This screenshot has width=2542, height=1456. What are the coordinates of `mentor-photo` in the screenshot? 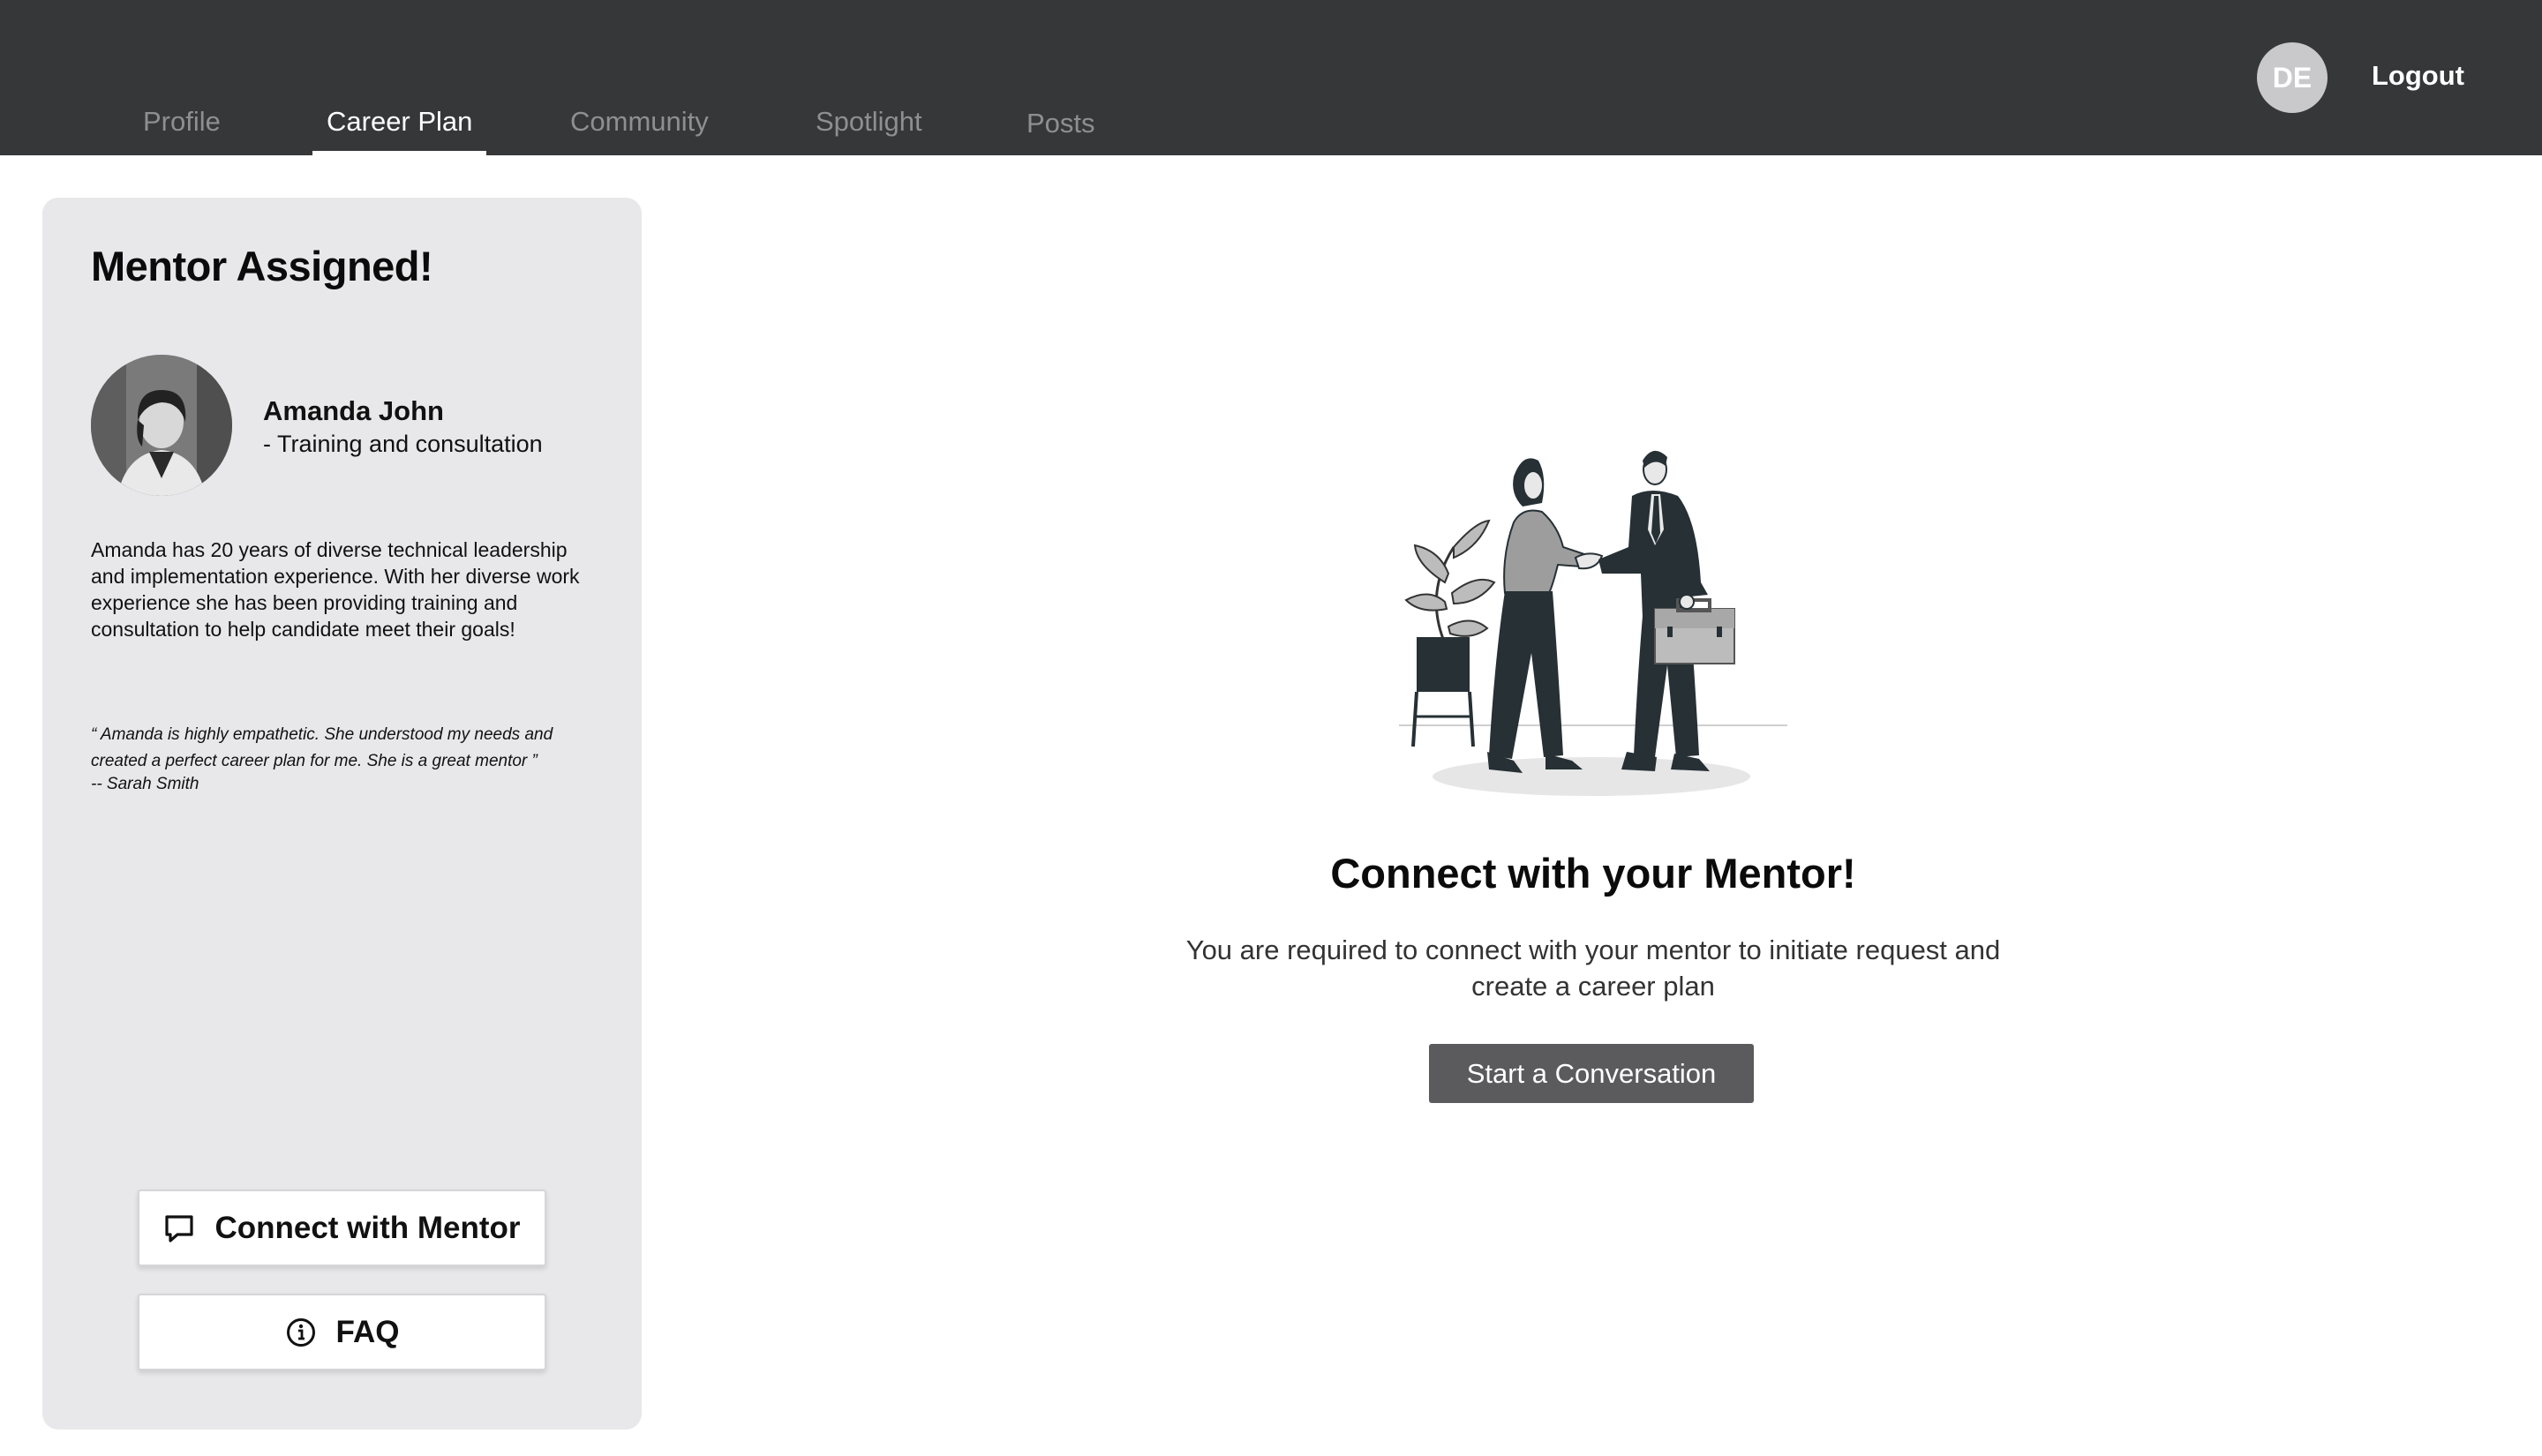 It's located at (162, 425).